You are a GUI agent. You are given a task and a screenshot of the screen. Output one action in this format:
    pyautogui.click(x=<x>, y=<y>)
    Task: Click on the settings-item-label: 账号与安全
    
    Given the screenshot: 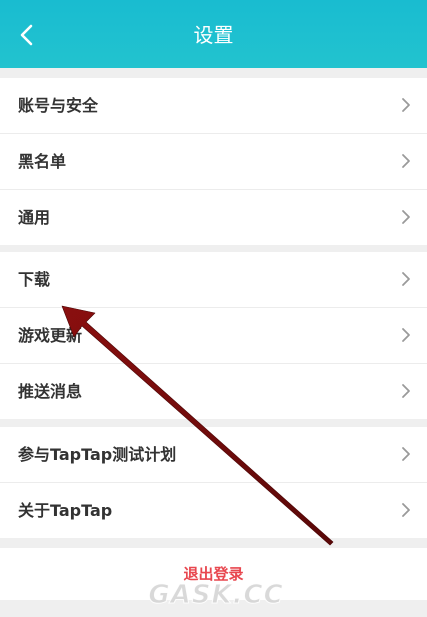 What is the action you would take?
    pyautogui.click(x=58, y=105)
    